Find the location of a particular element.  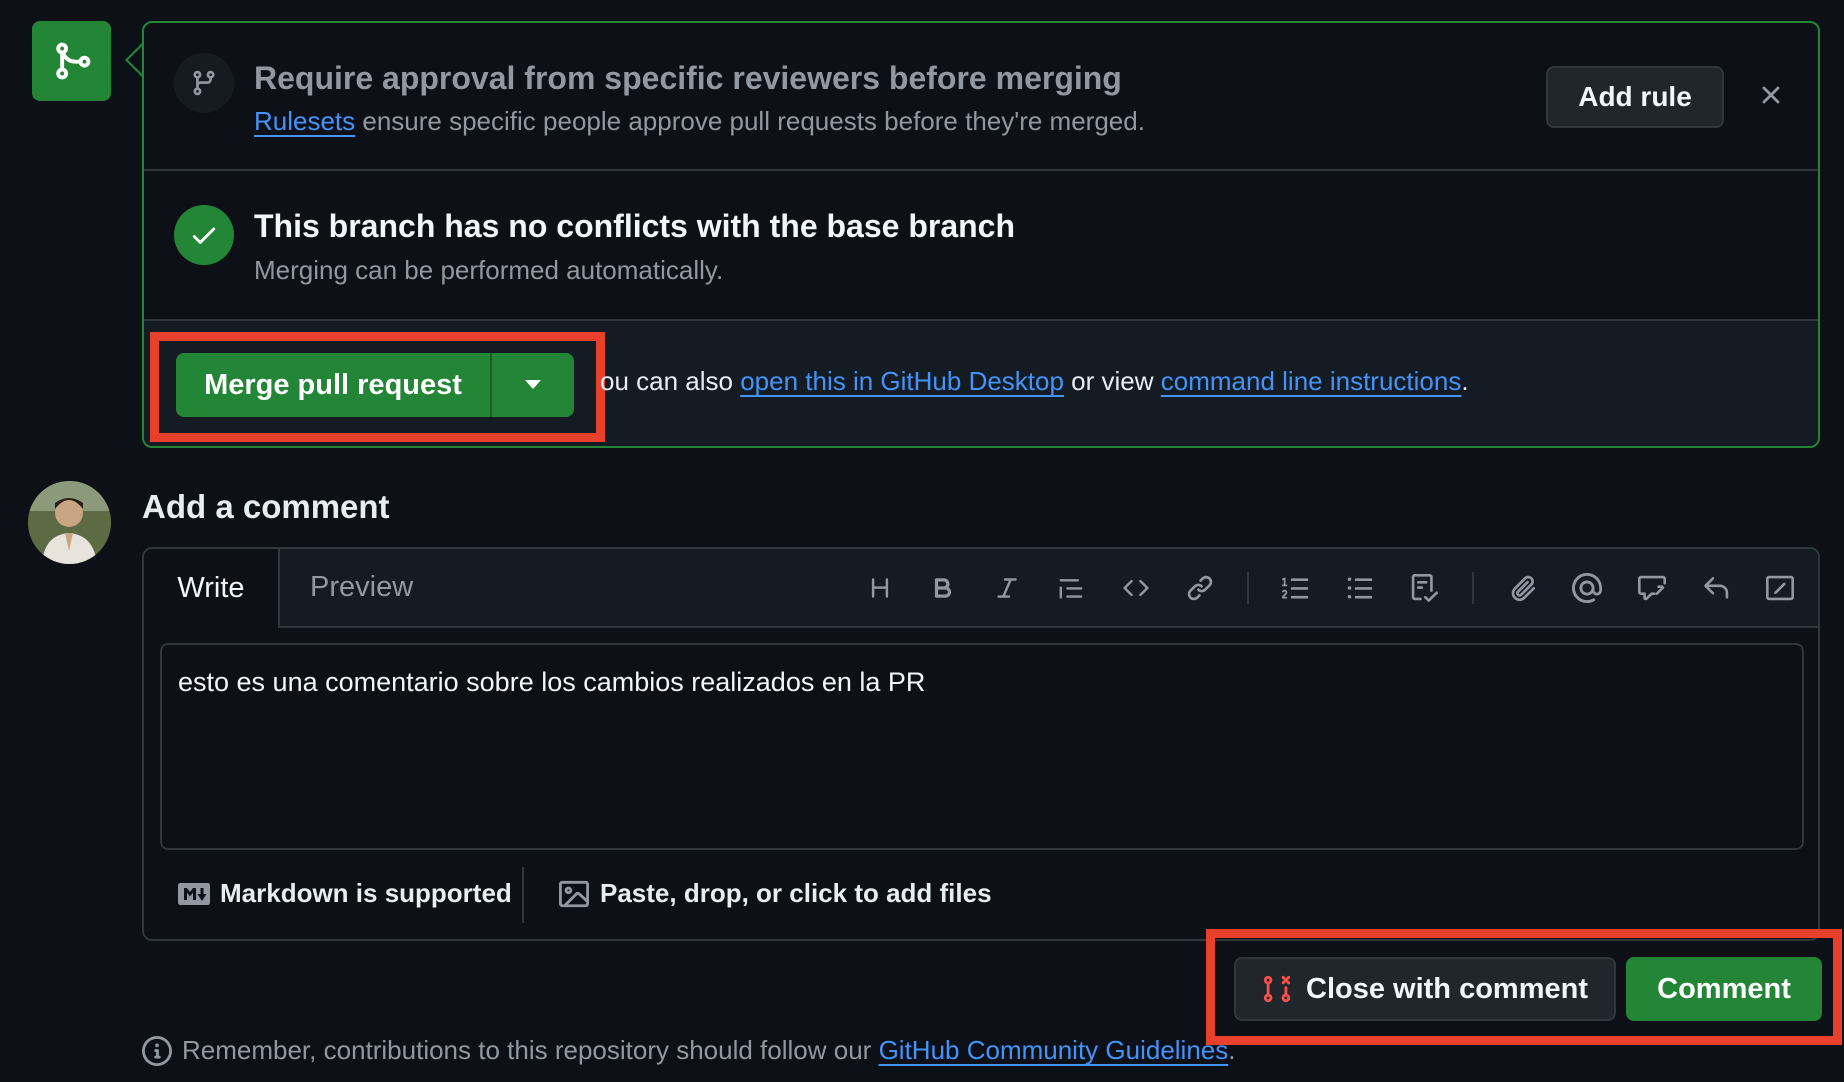

saved-reply-icon is located at coordinates (1716, 588).